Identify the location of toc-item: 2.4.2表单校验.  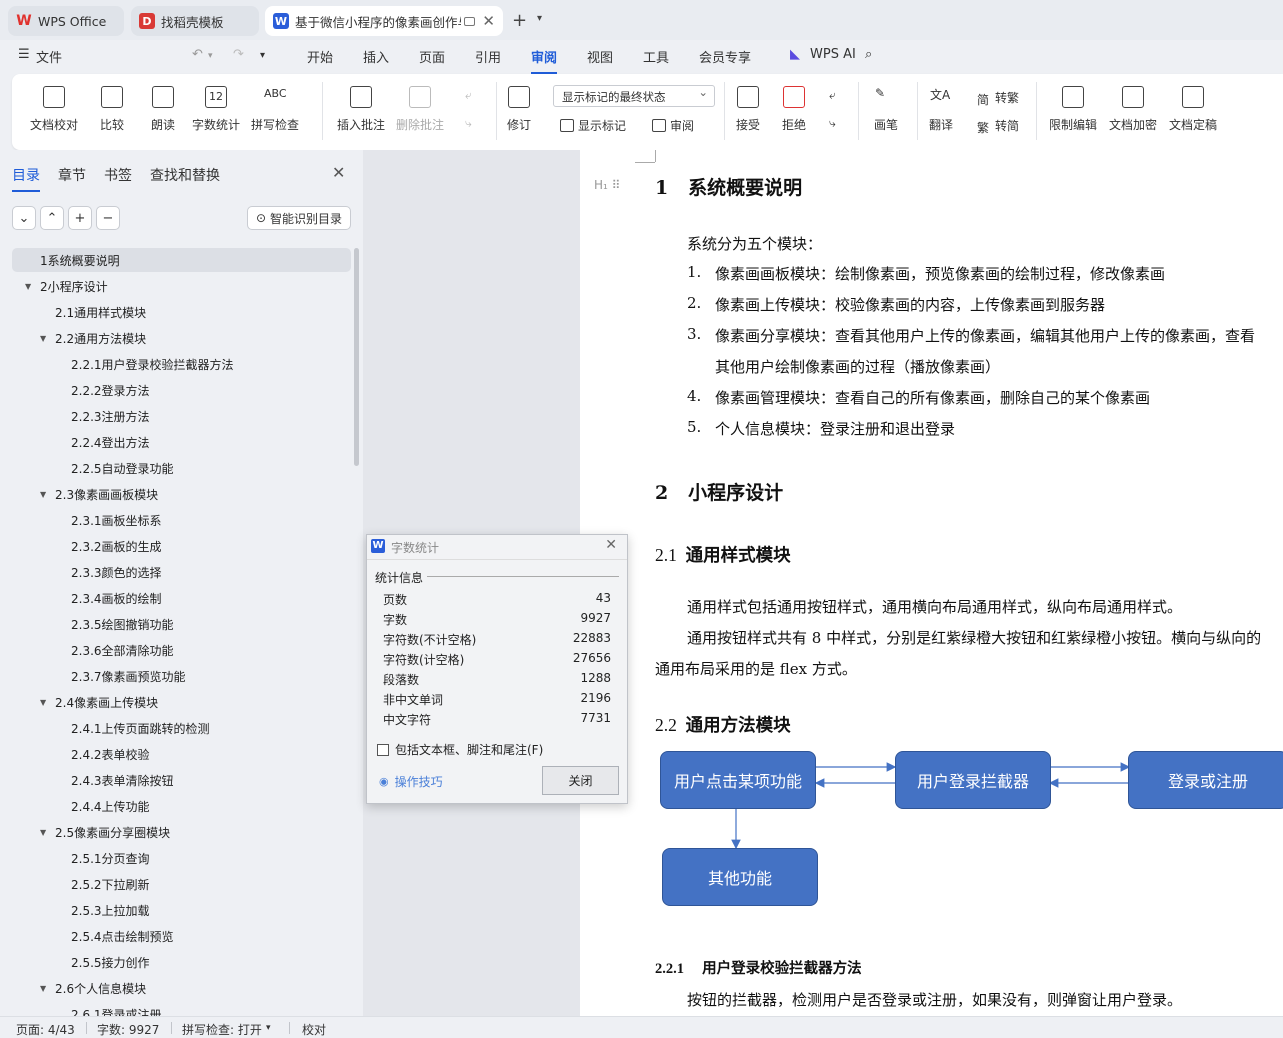
(181, 754).